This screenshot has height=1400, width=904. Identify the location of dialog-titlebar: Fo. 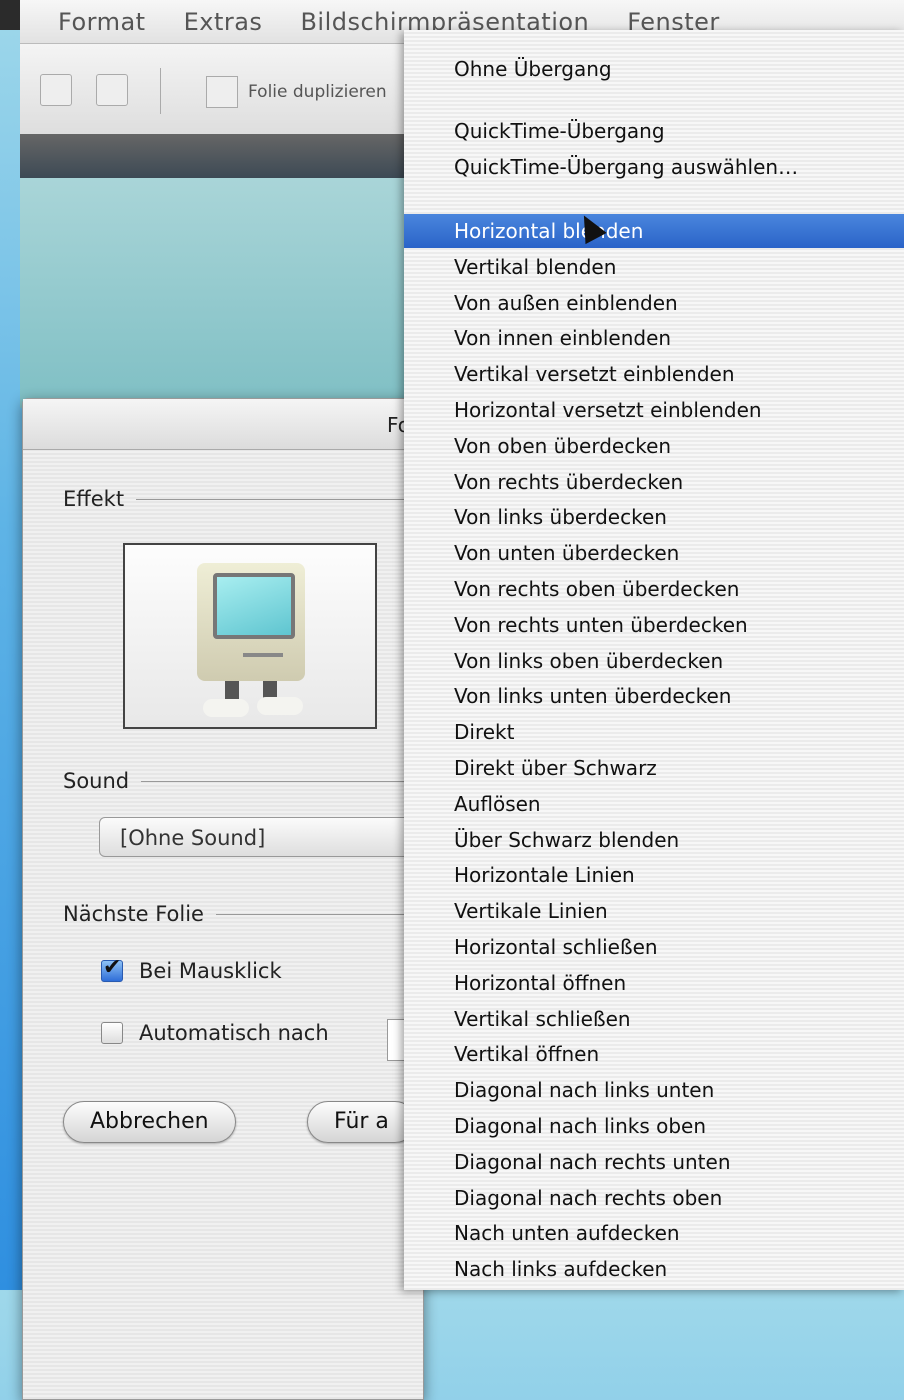
(223, 424).